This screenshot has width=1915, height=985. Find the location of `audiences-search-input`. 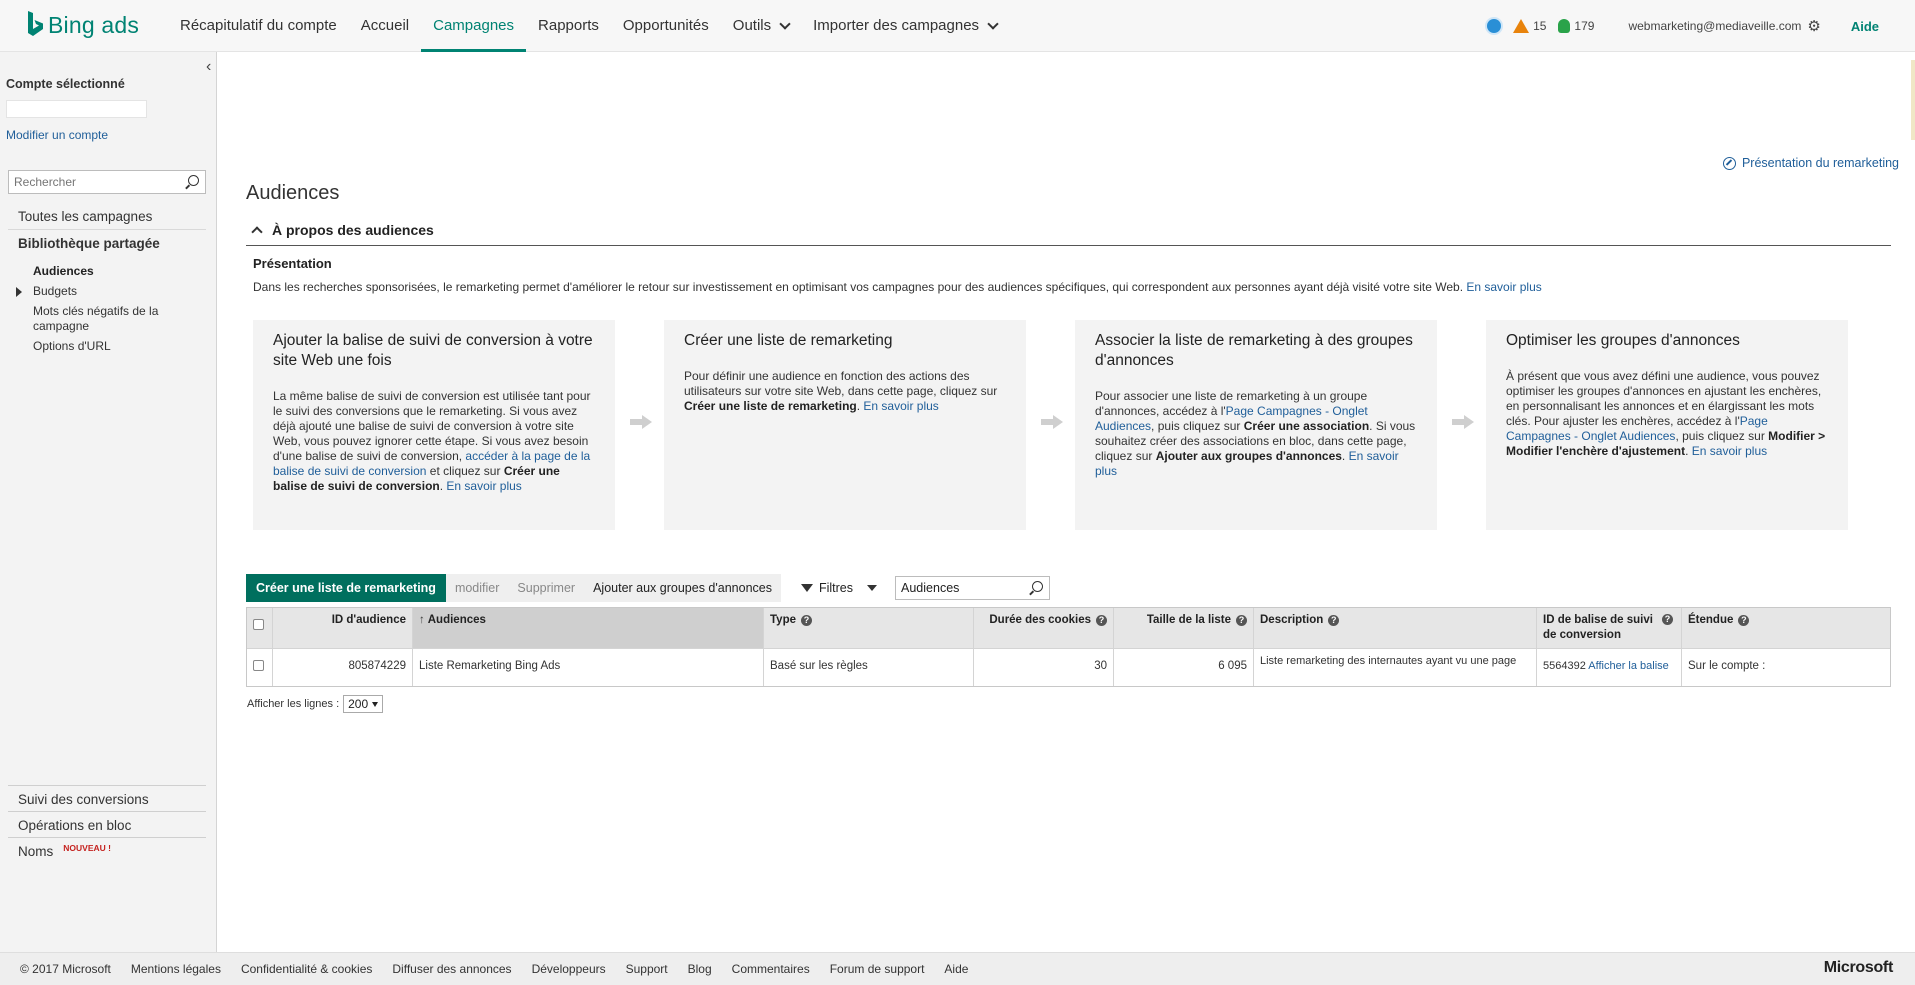

audiences-search-input is located at coordinates (961, 588).